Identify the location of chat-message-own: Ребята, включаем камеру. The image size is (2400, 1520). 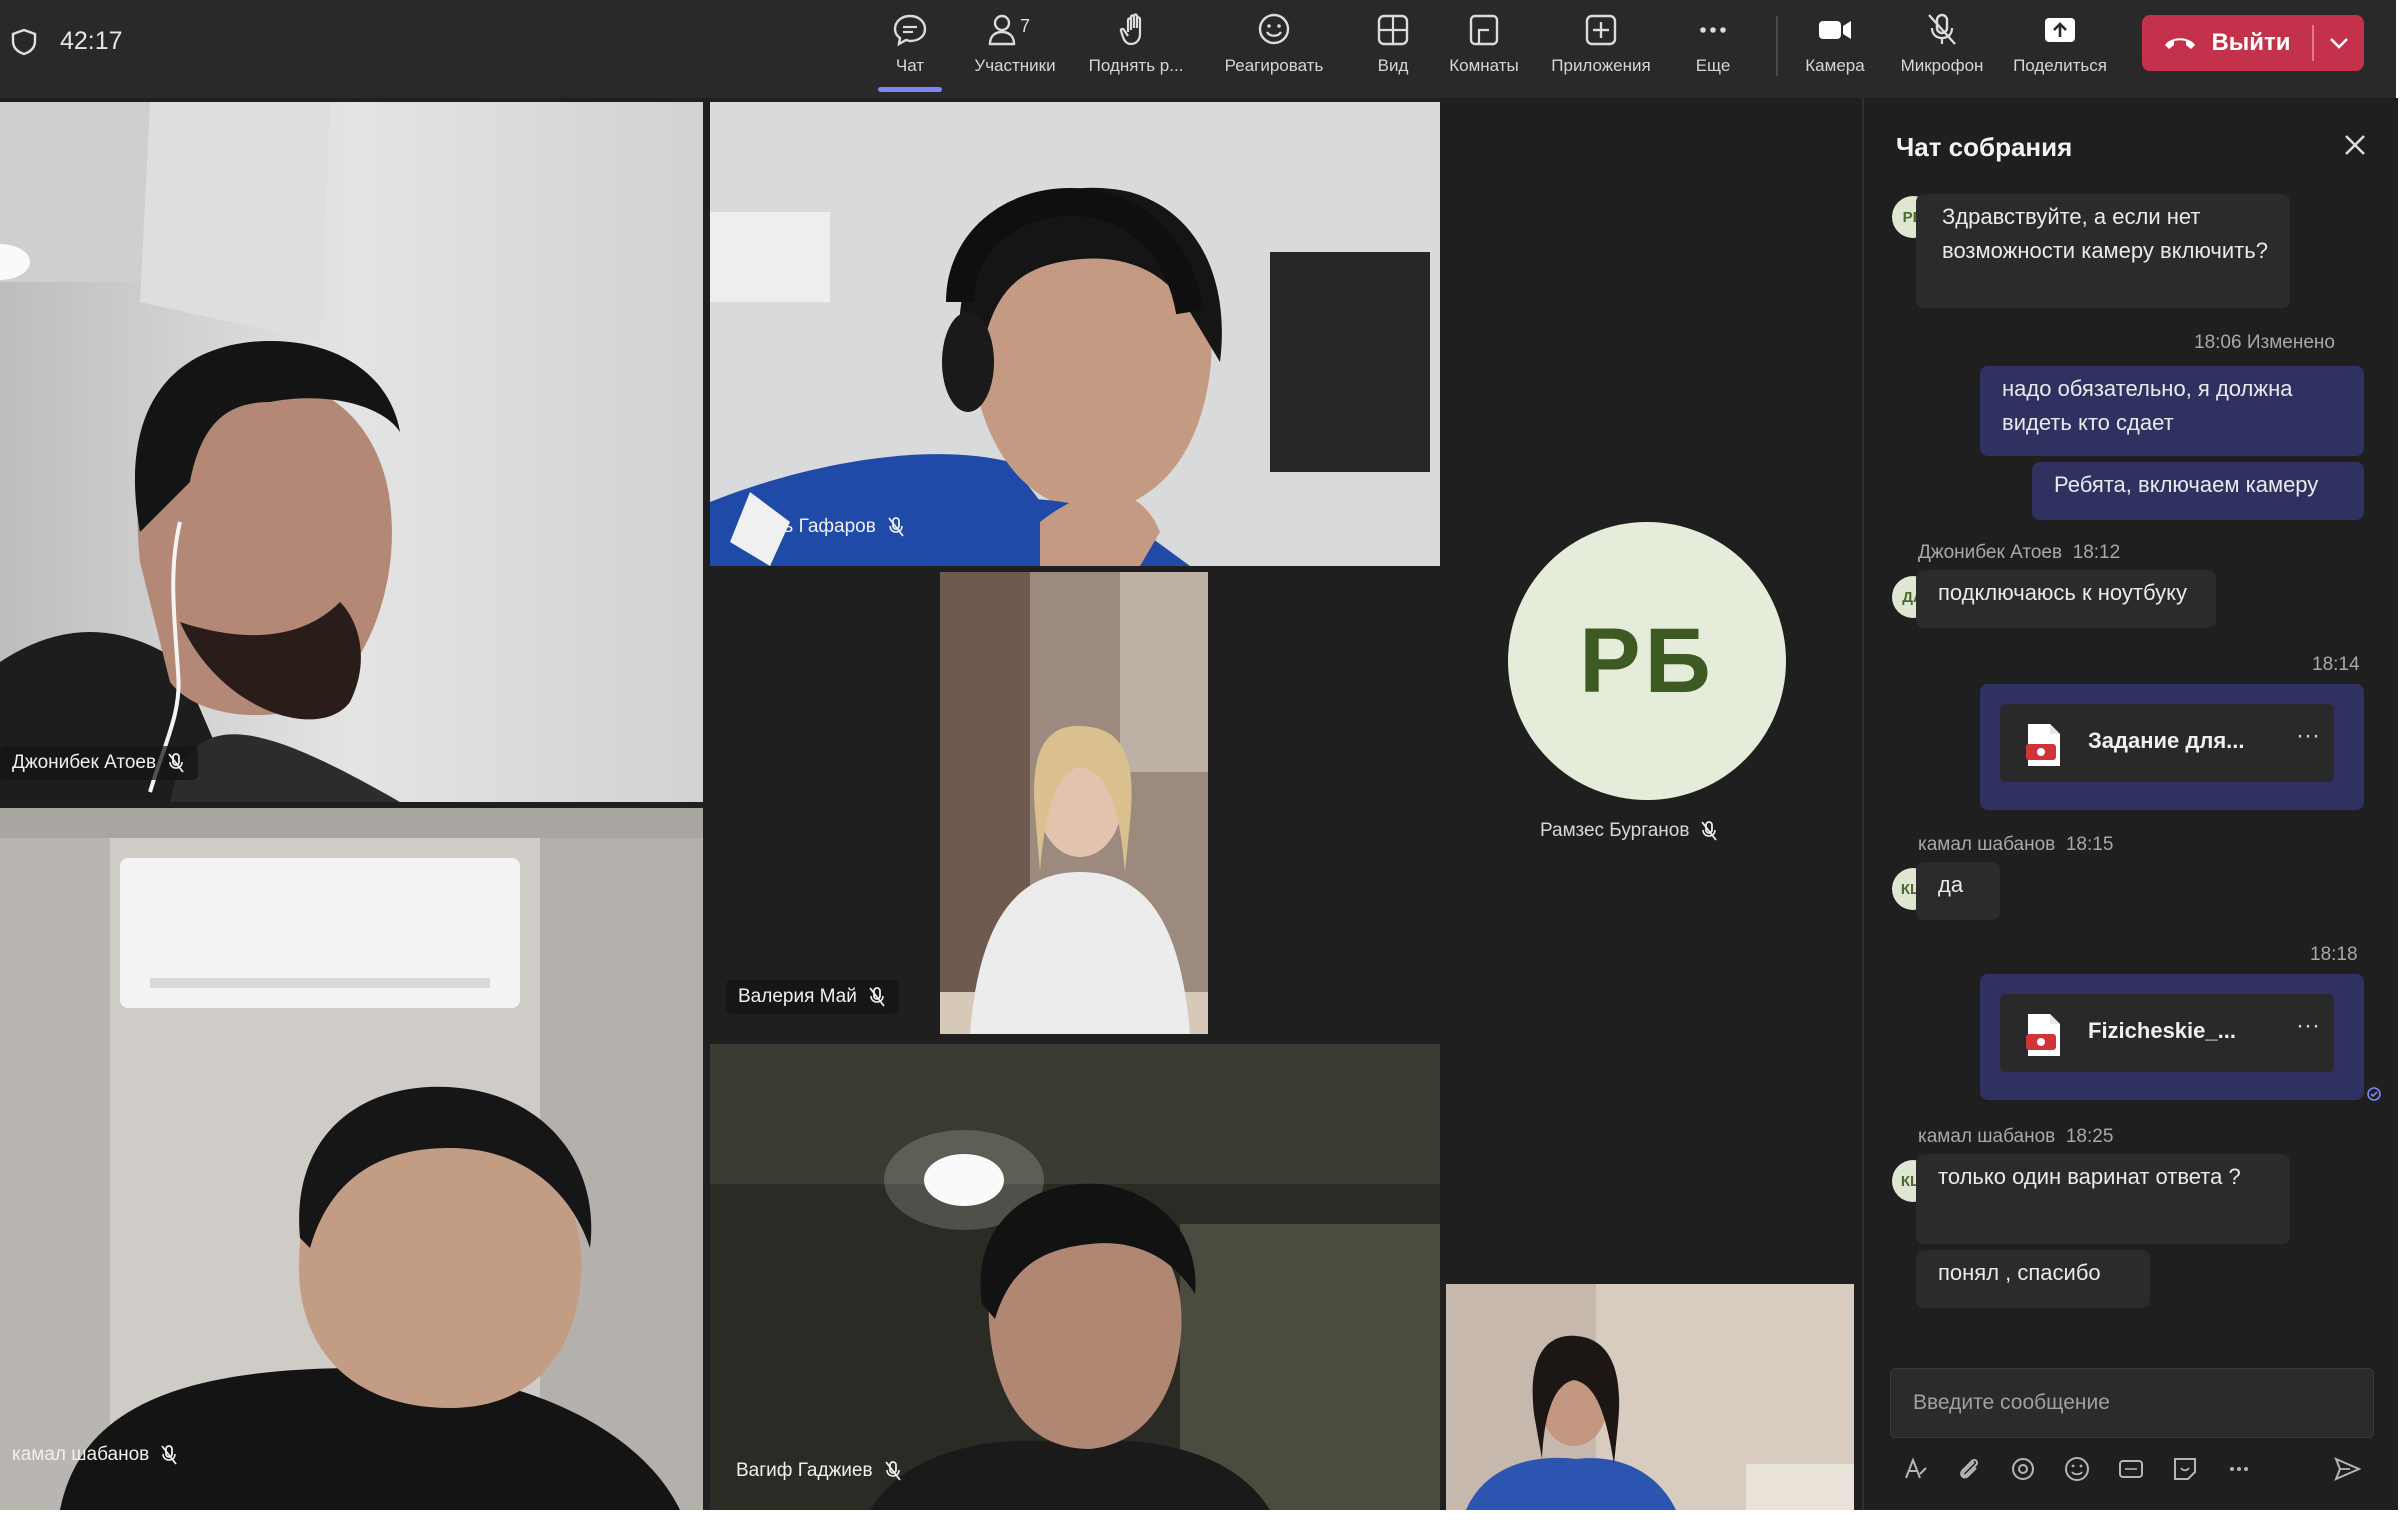
(2198, 491).